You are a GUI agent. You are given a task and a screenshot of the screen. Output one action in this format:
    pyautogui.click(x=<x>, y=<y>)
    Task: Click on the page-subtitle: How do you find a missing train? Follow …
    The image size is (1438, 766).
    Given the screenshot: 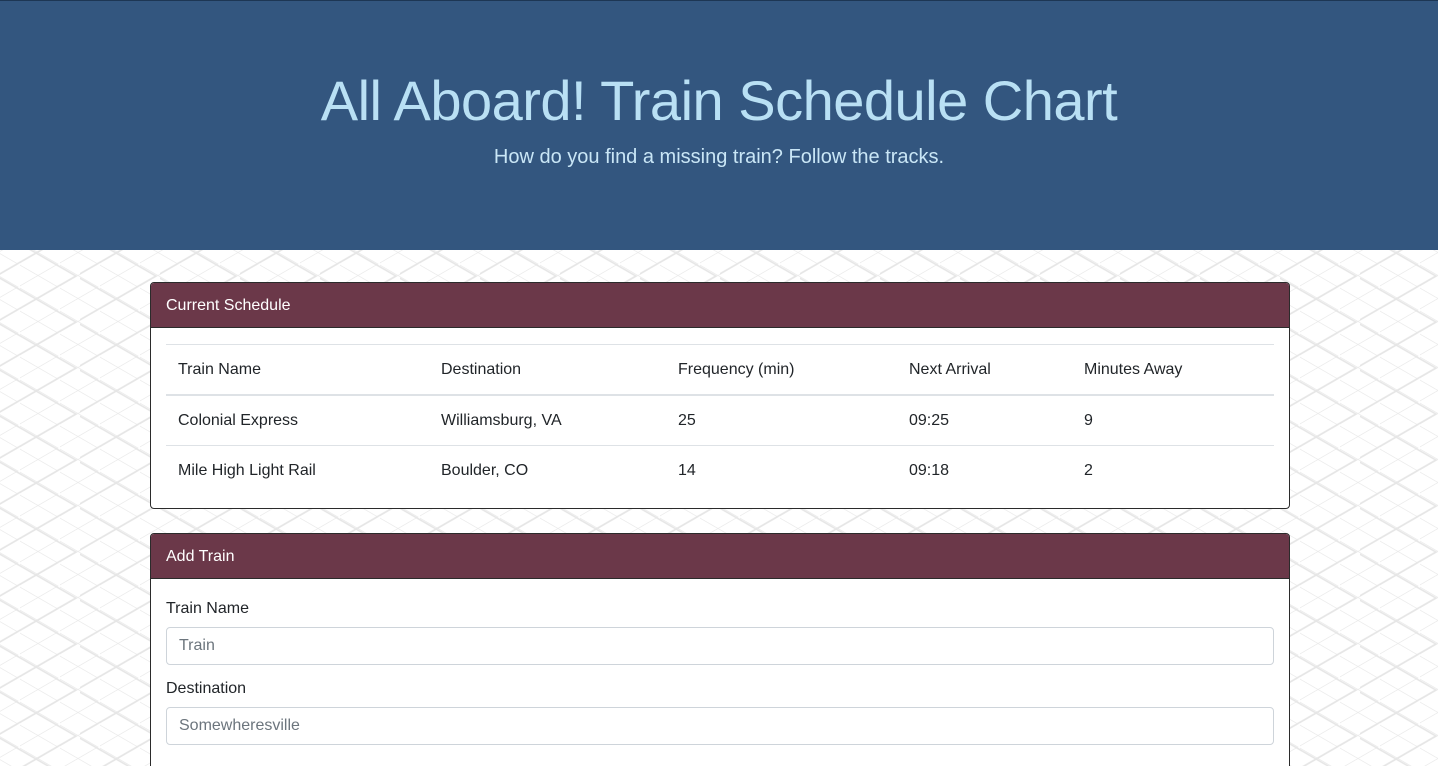 What is the action you would take?
    pyautogui.click(x=719, y=157)
    